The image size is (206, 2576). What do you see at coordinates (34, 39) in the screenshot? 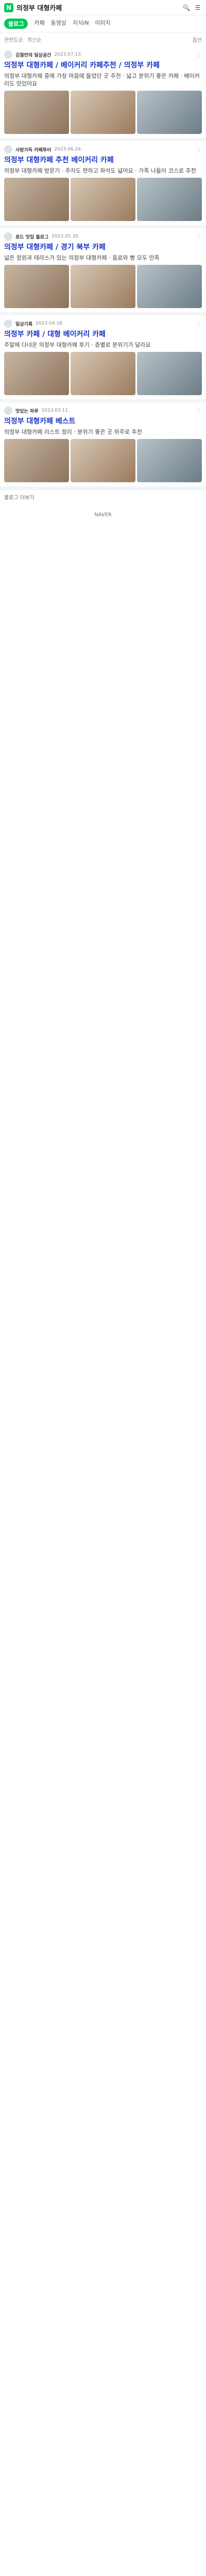
I see `filter-recent: 최신순` at bounding box center [34, 39].